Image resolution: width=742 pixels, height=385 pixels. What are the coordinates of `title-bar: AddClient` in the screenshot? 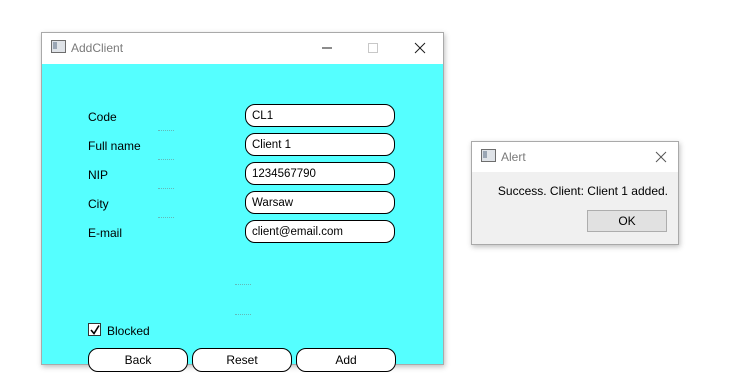 It's located at (242, 48).